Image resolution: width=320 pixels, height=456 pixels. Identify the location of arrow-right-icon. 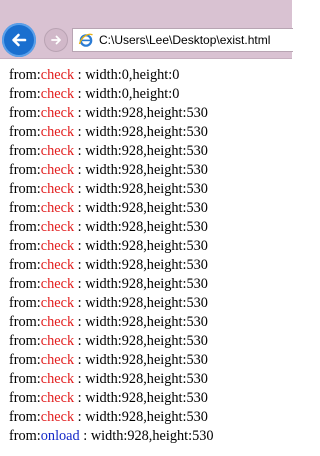
(56, 40).